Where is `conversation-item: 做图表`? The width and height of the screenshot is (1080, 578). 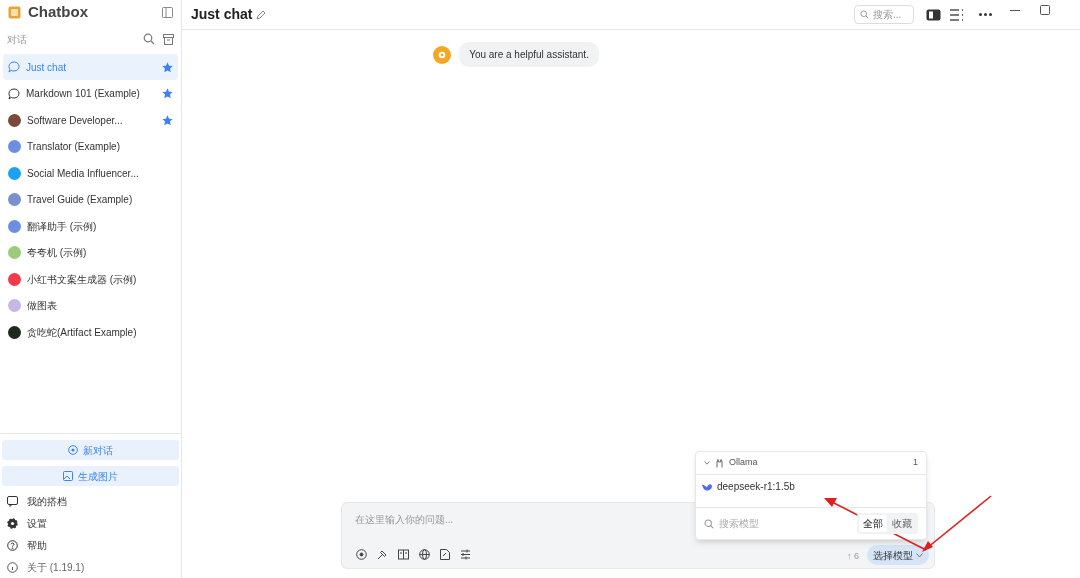 conversation-item: 做图表 is located at coordinates (90, 305).